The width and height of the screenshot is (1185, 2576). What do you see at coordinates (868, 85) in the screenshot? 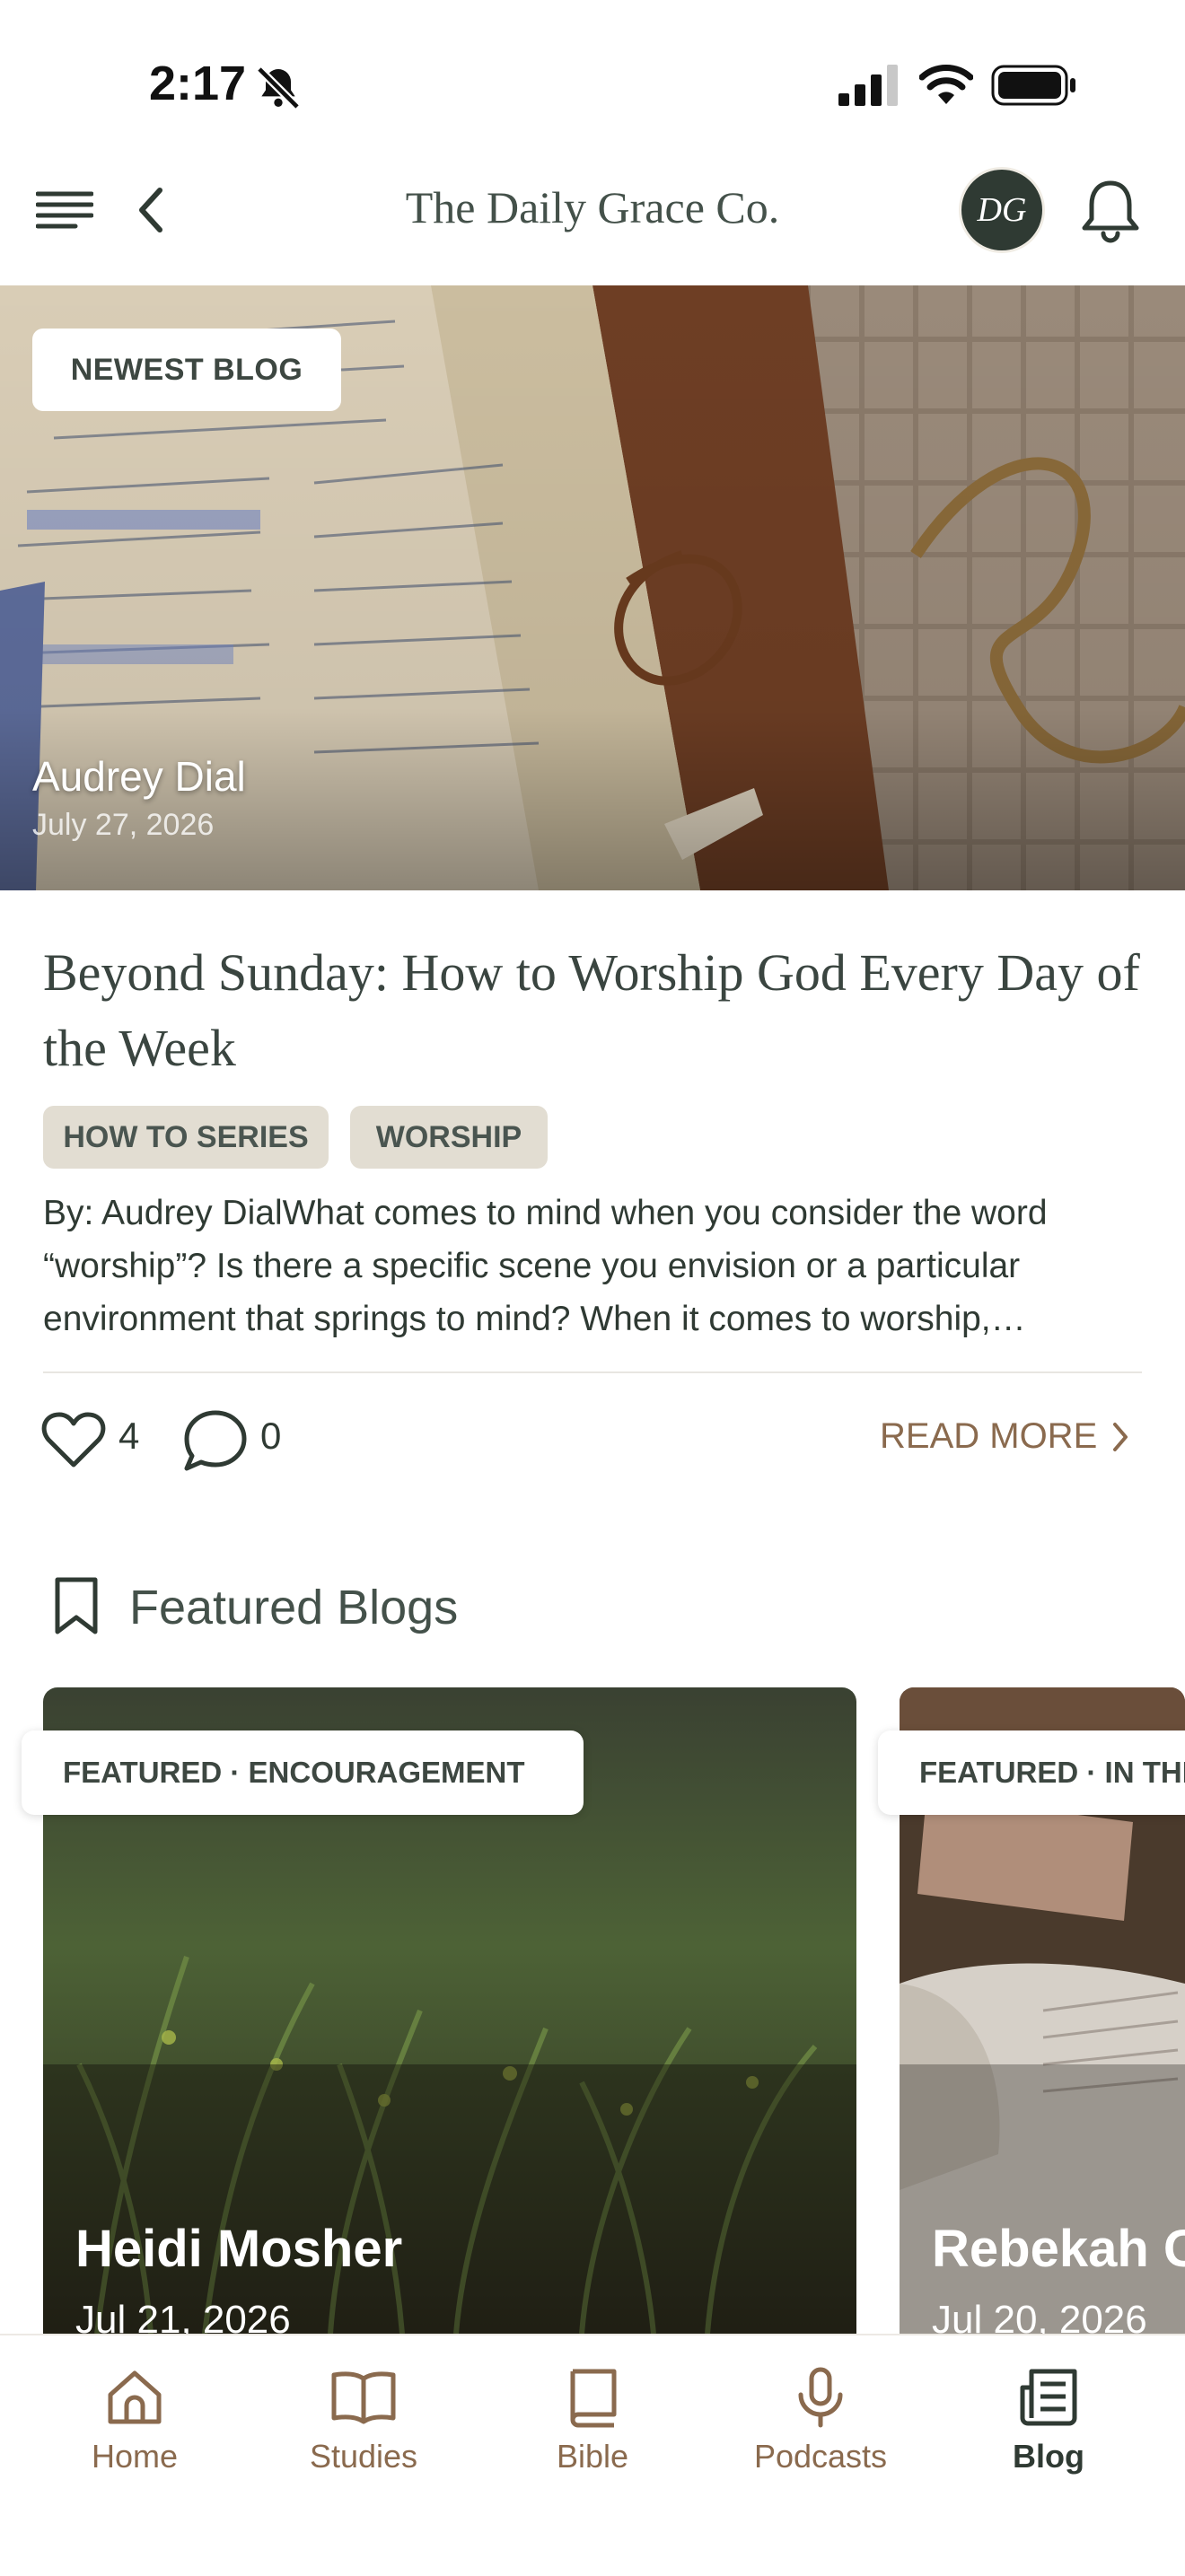
I see `signal-icon` at bounding box center [868, 85].